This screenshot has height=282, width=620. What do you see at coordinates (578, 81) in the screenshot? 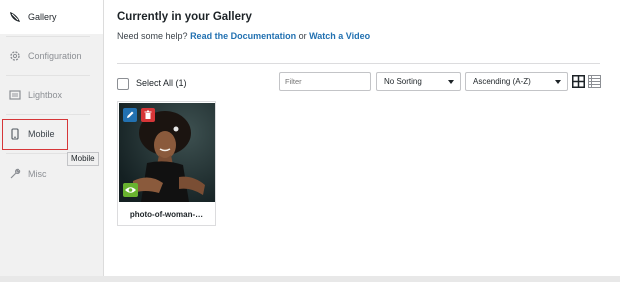
I see `grid-view-icon` at bounding box center [578, 81].